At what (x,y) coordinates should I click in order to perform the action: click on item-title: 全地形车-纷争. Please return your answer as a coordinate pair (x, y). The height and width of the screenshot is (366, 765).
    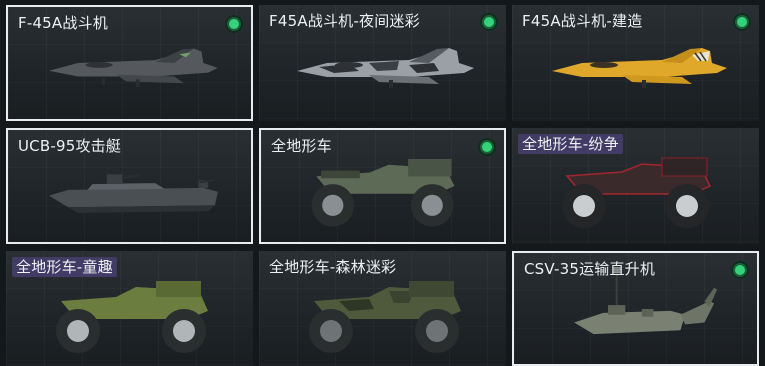
    Looking at the image, I should click on (570, 144).